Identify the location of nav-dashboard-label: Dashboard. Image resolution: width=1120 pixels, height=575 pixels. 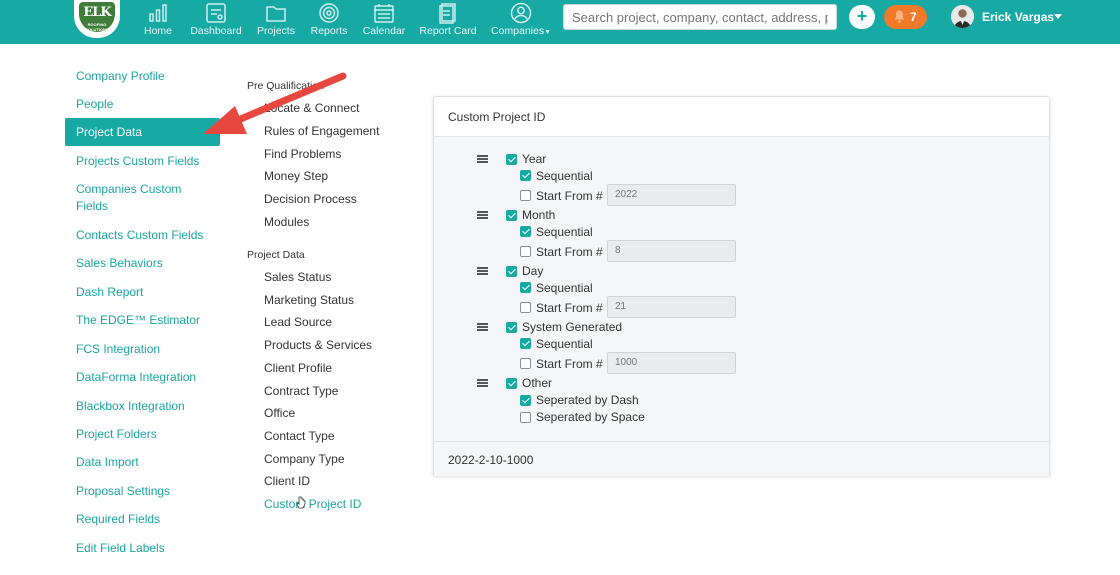
(216, 31).